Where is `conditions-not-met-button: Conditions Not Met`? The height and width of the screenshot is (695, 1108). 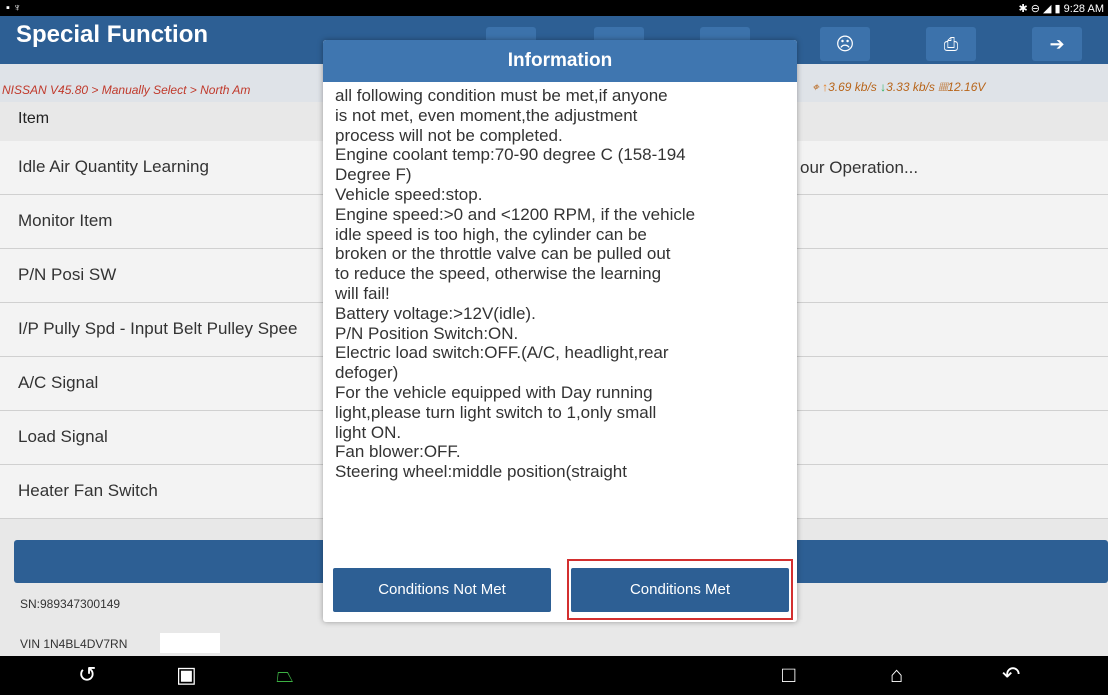 conditions-not-met-button: Conditions Not Met is located at coordinates (442, 590).